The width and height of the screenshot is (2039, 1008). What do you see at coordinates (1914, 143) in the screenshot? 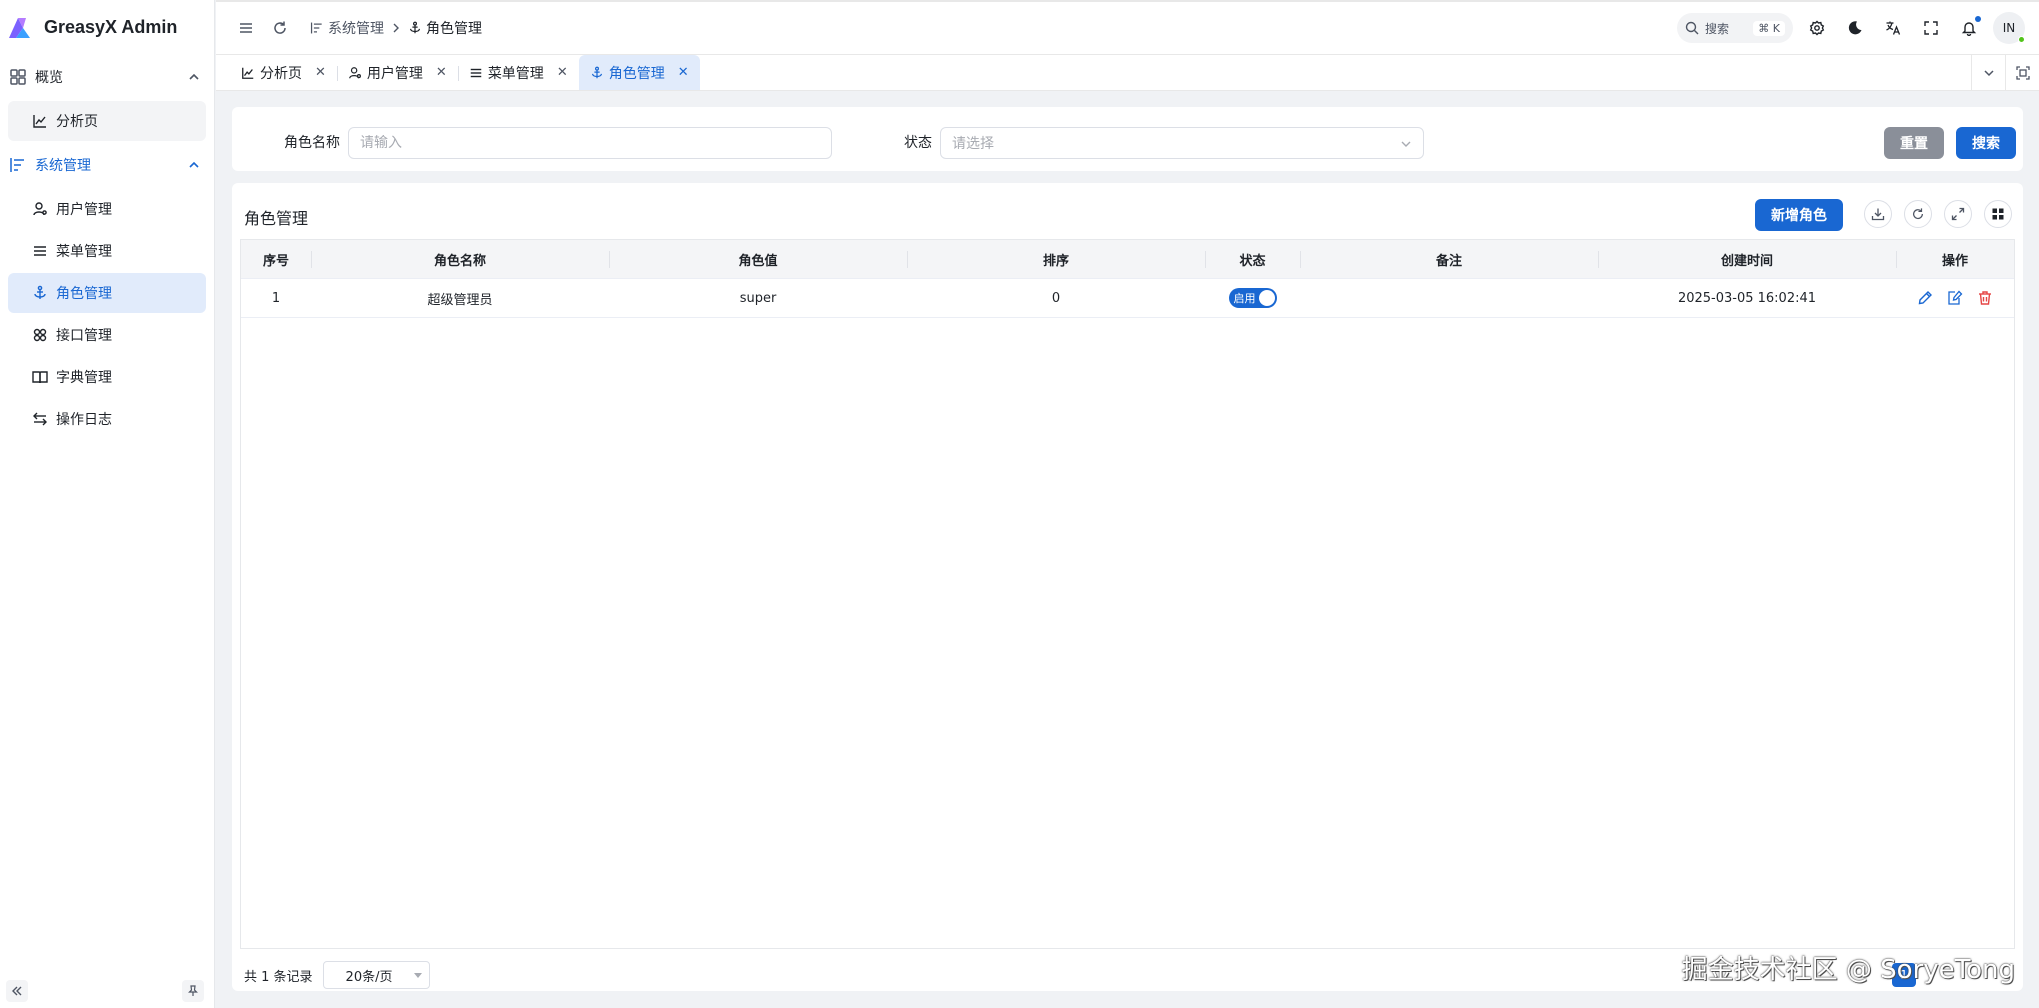
I see `reset-button: 重置` at bounding box center [1914, 143].